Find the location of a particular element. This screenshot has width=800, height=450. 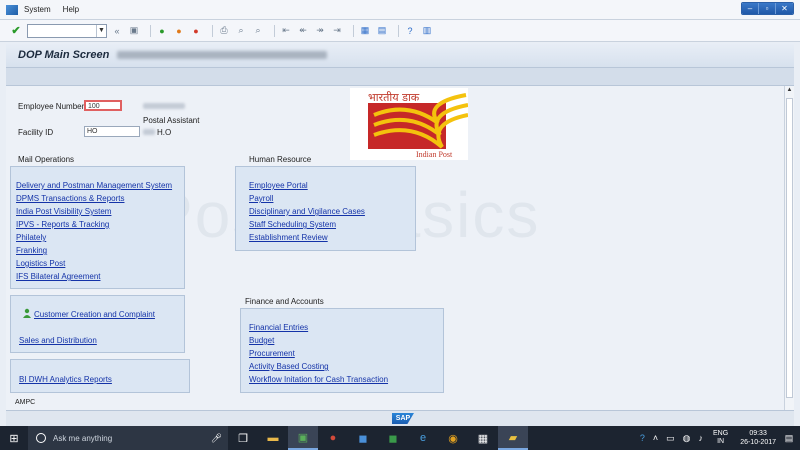

link-workflow-initiation: Workflow Initation for Cash Transaction is located at coordinates (318, 379).